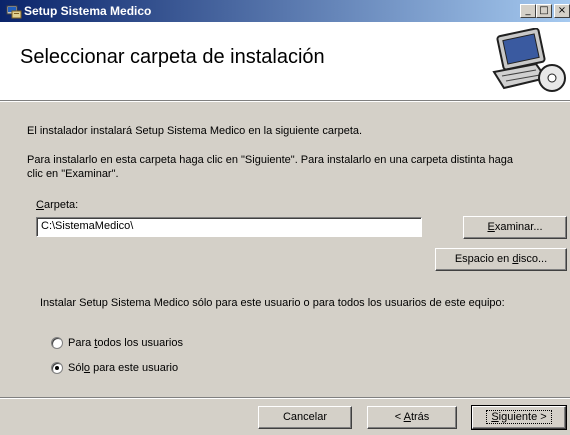 The width and height of the screenshot is (570, 435). I want to click on window-title: Setup Sistema Medico, so click(88, 11).